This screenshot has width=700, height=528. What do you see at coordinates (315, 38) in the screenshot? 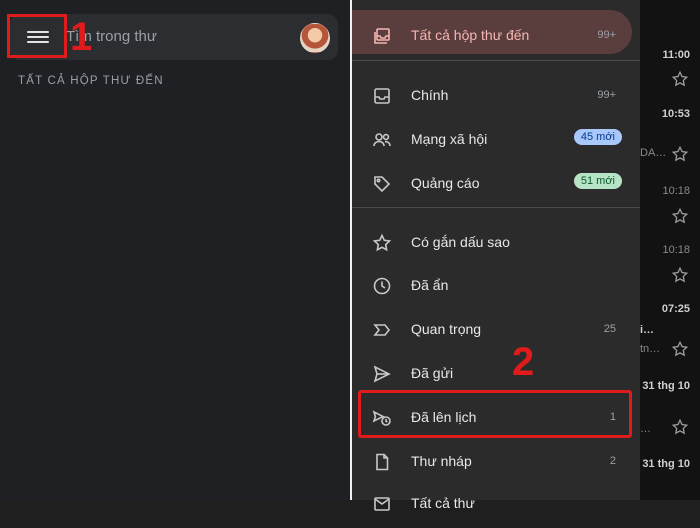
I see `avatar` at bounding box center [315, 38].